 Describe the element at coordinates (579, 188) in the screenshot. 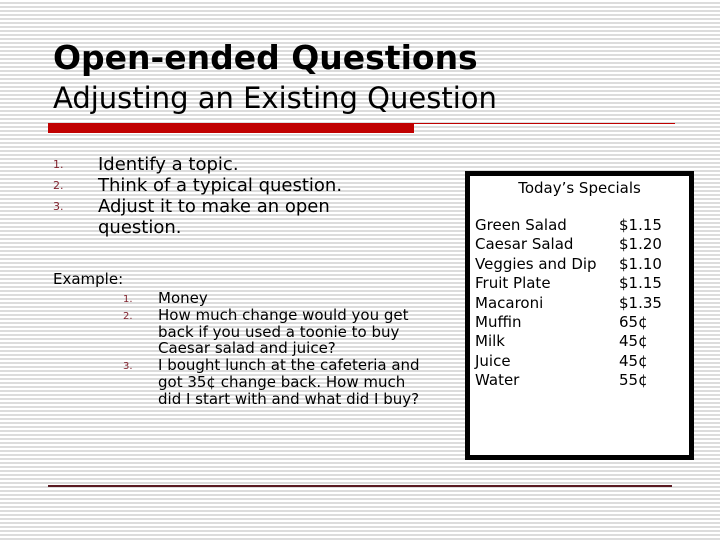

I see `specials-title: Today’s Specials` at that location.